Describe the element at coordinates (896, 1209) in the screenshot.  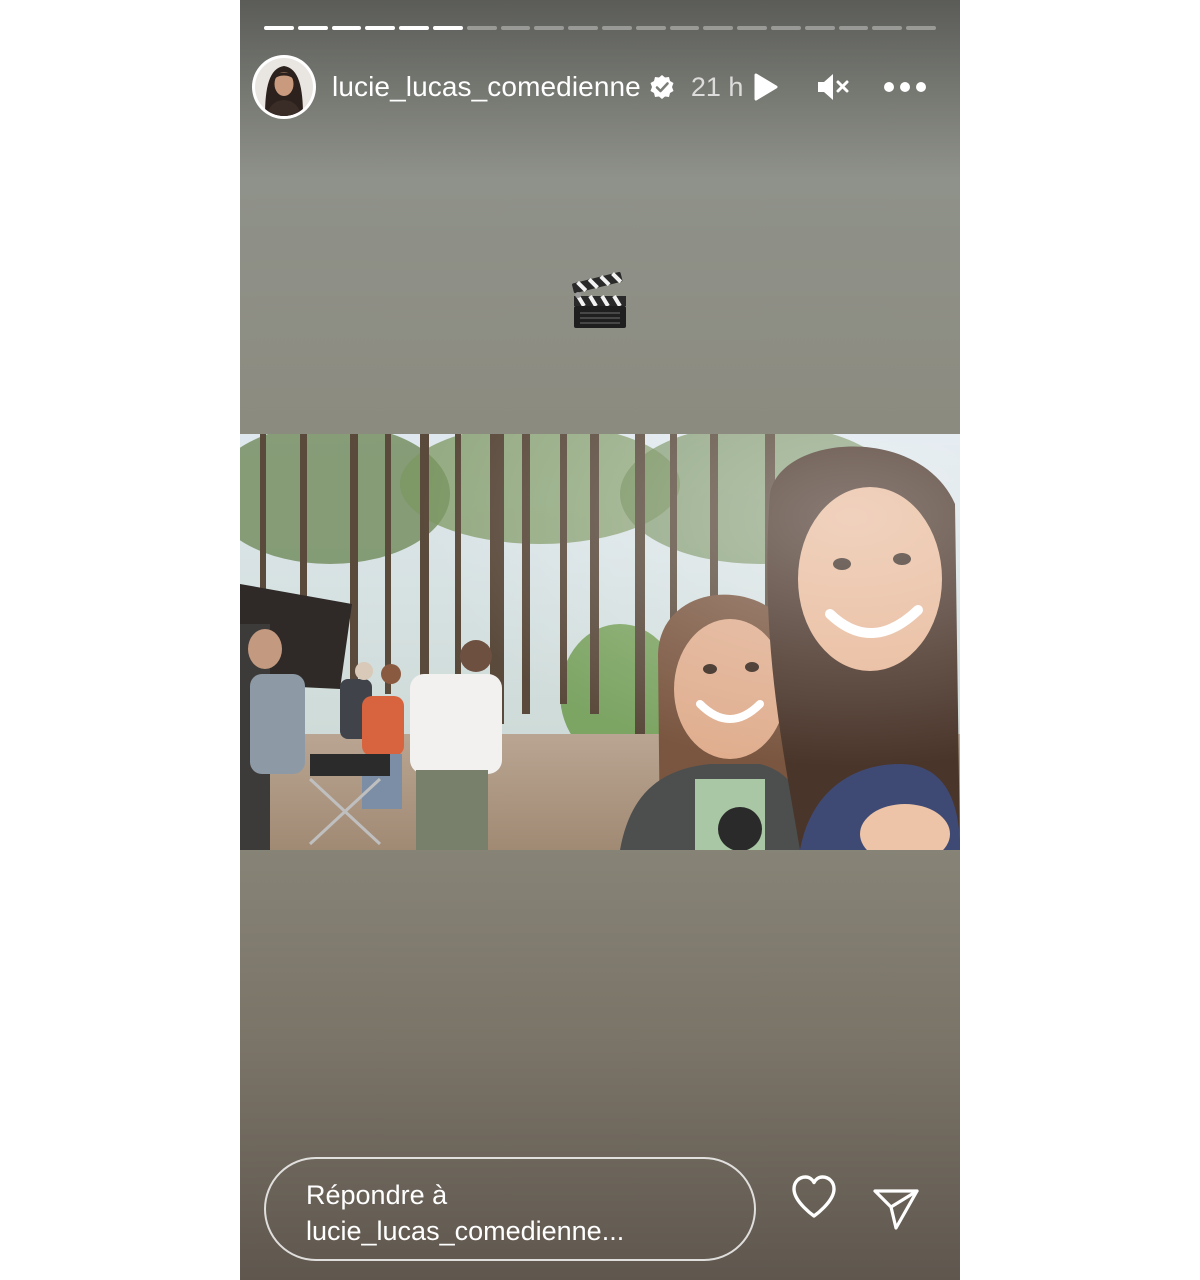
I see `paper-plane-icon` at that location.